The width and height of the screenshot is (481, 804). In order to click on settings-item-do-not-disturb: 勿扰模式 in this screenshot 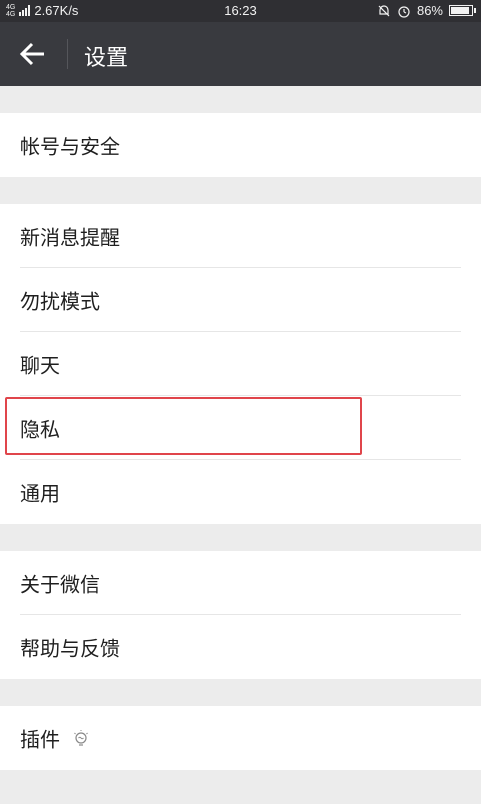, I will do `click(240, 300)`.